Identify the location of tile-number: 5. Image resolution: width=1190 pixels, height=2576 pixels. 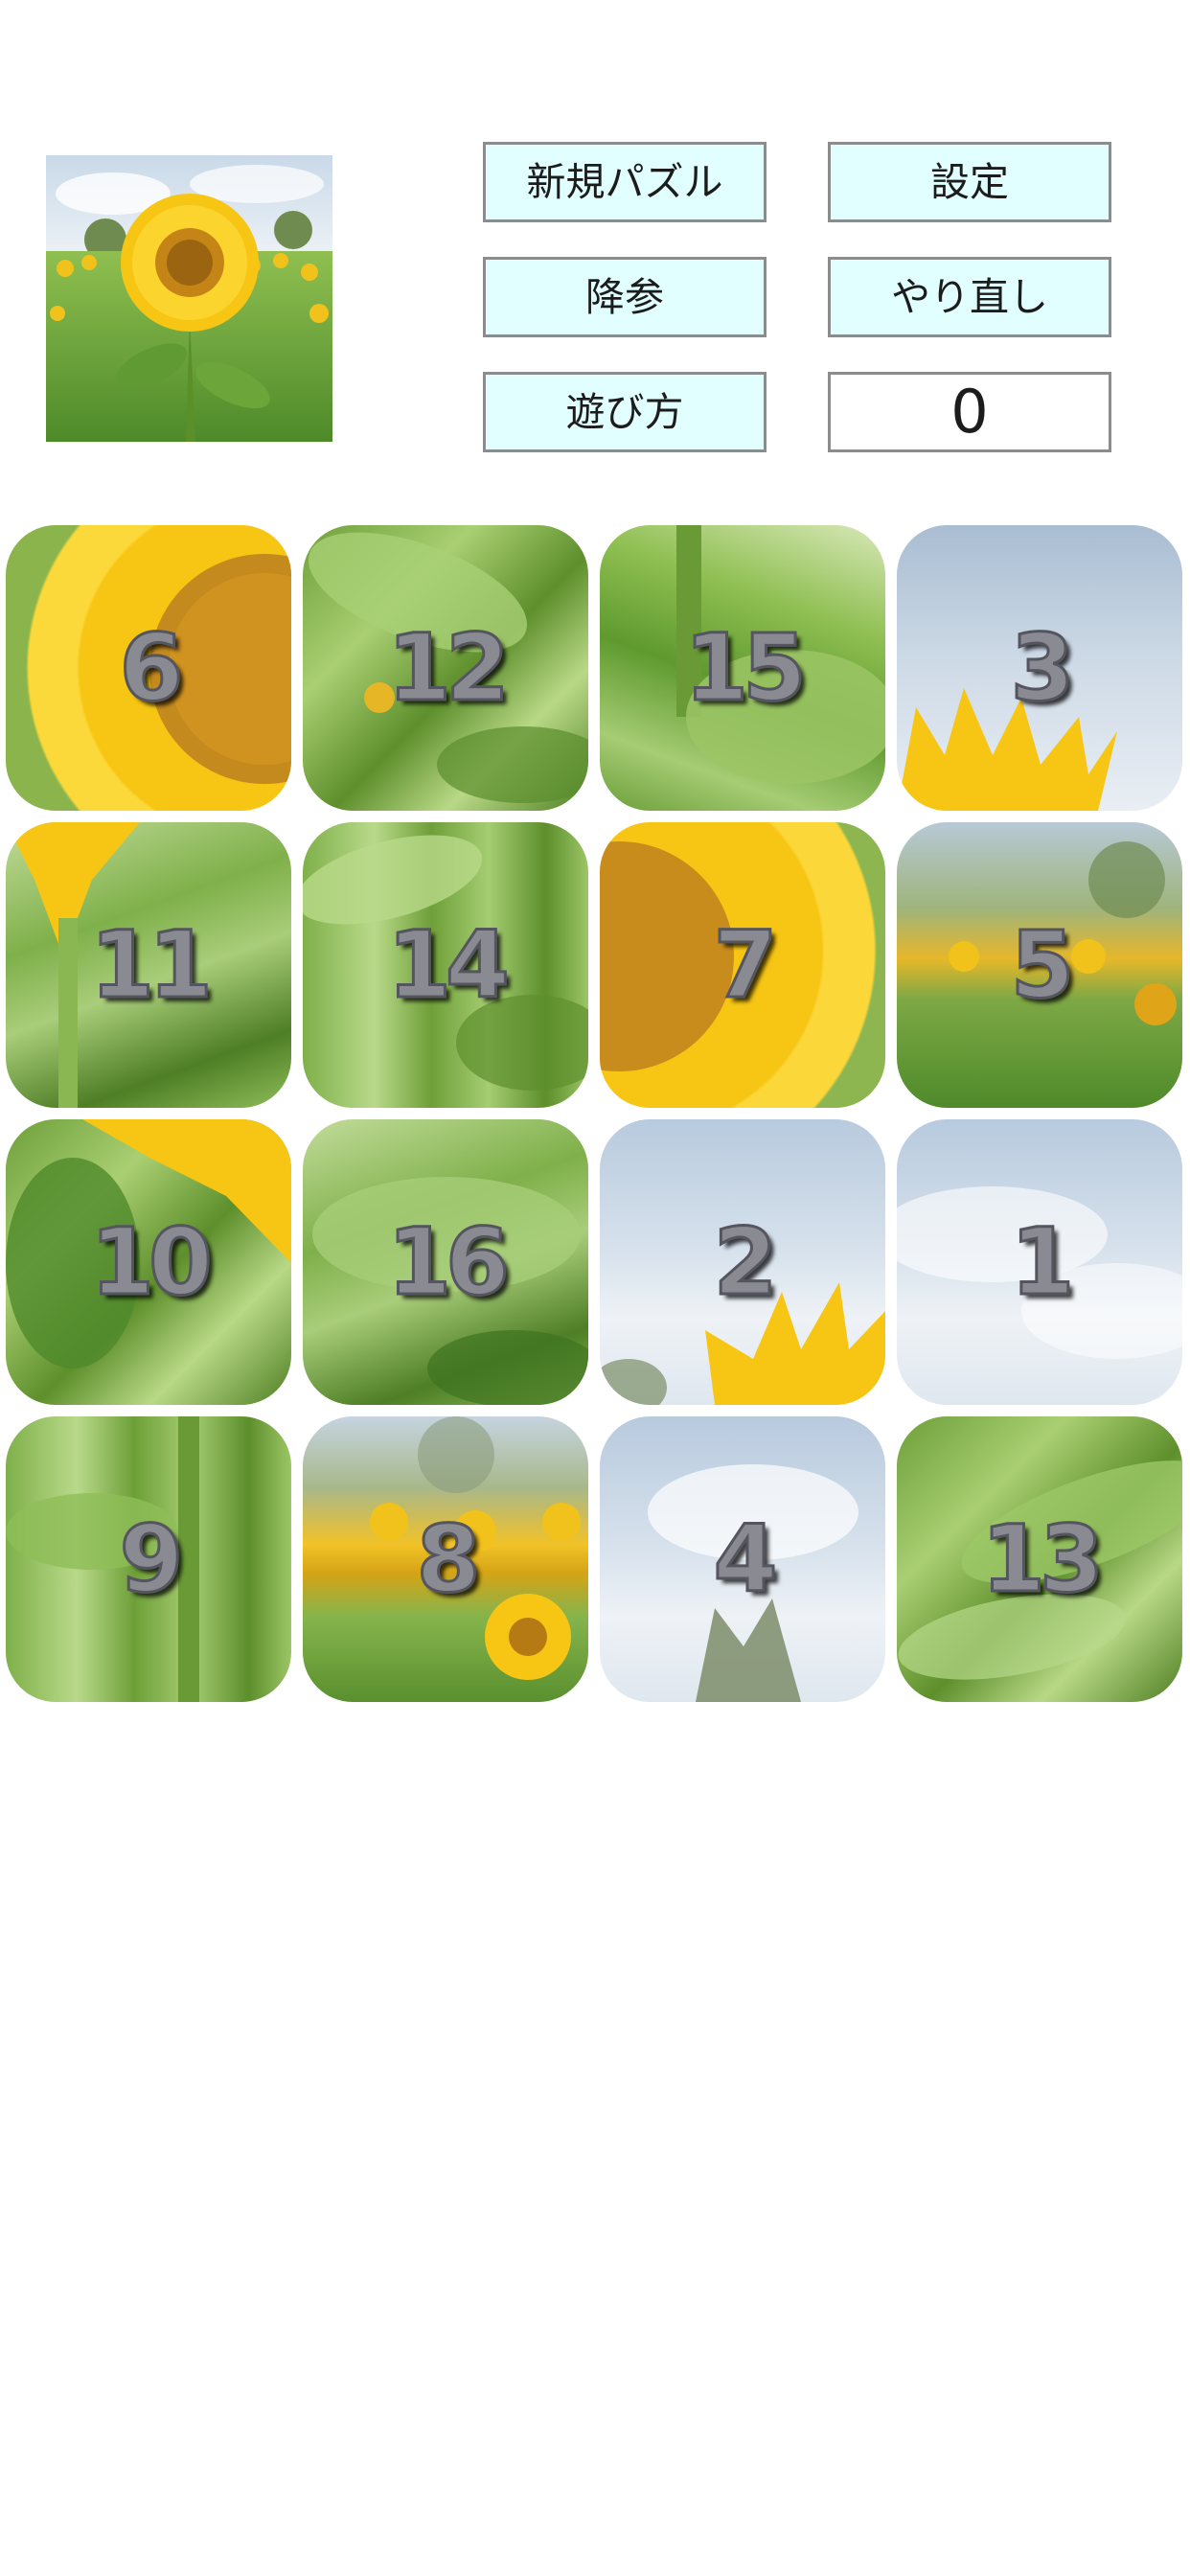
(1042, 965).